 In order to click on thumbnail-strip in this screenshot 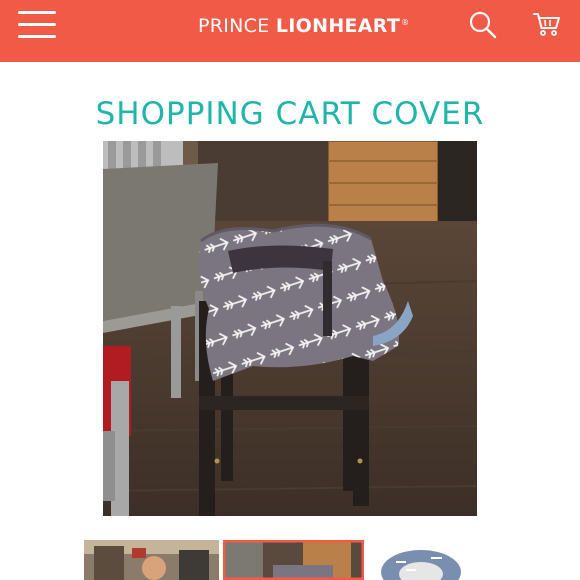, I will do `click(290, 560)`.